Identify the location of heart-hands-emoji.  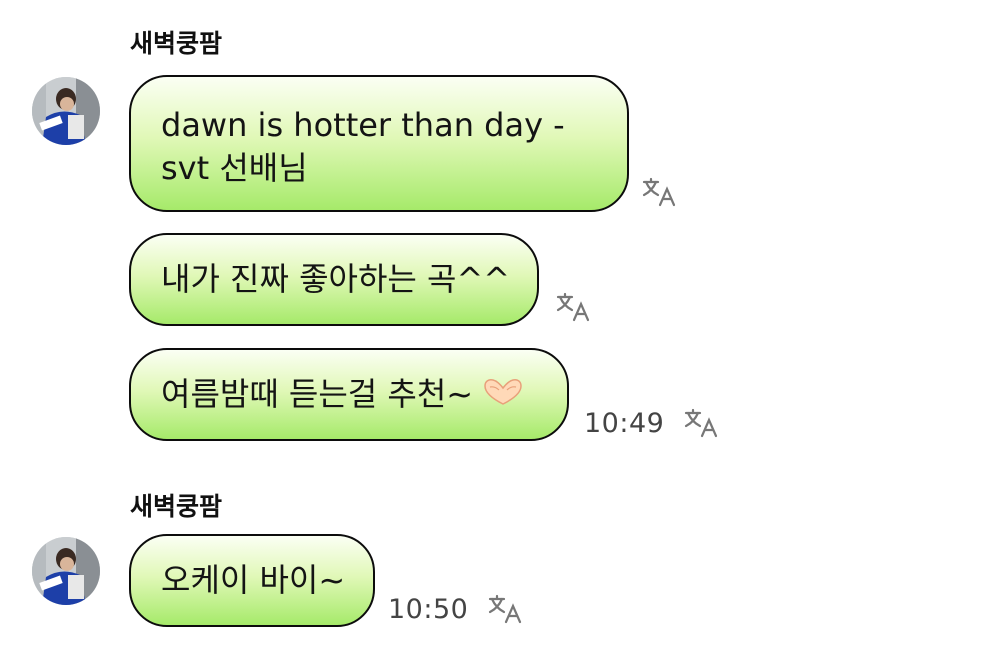
(503, 396).